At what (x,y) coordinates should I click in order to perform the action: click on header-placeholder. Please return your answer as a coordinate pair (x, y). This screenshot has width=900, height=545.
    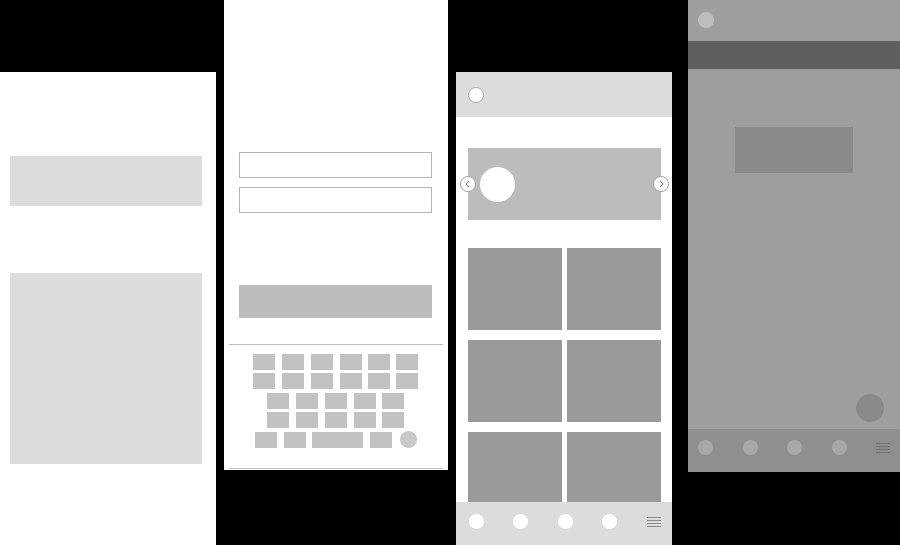
    Looking at the image, I should click on (106, 181).